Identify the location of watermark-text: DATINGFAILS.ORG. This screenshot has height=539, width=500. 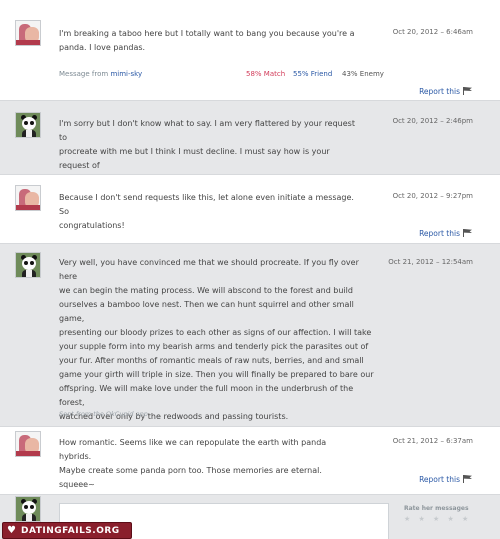
(70, 531).